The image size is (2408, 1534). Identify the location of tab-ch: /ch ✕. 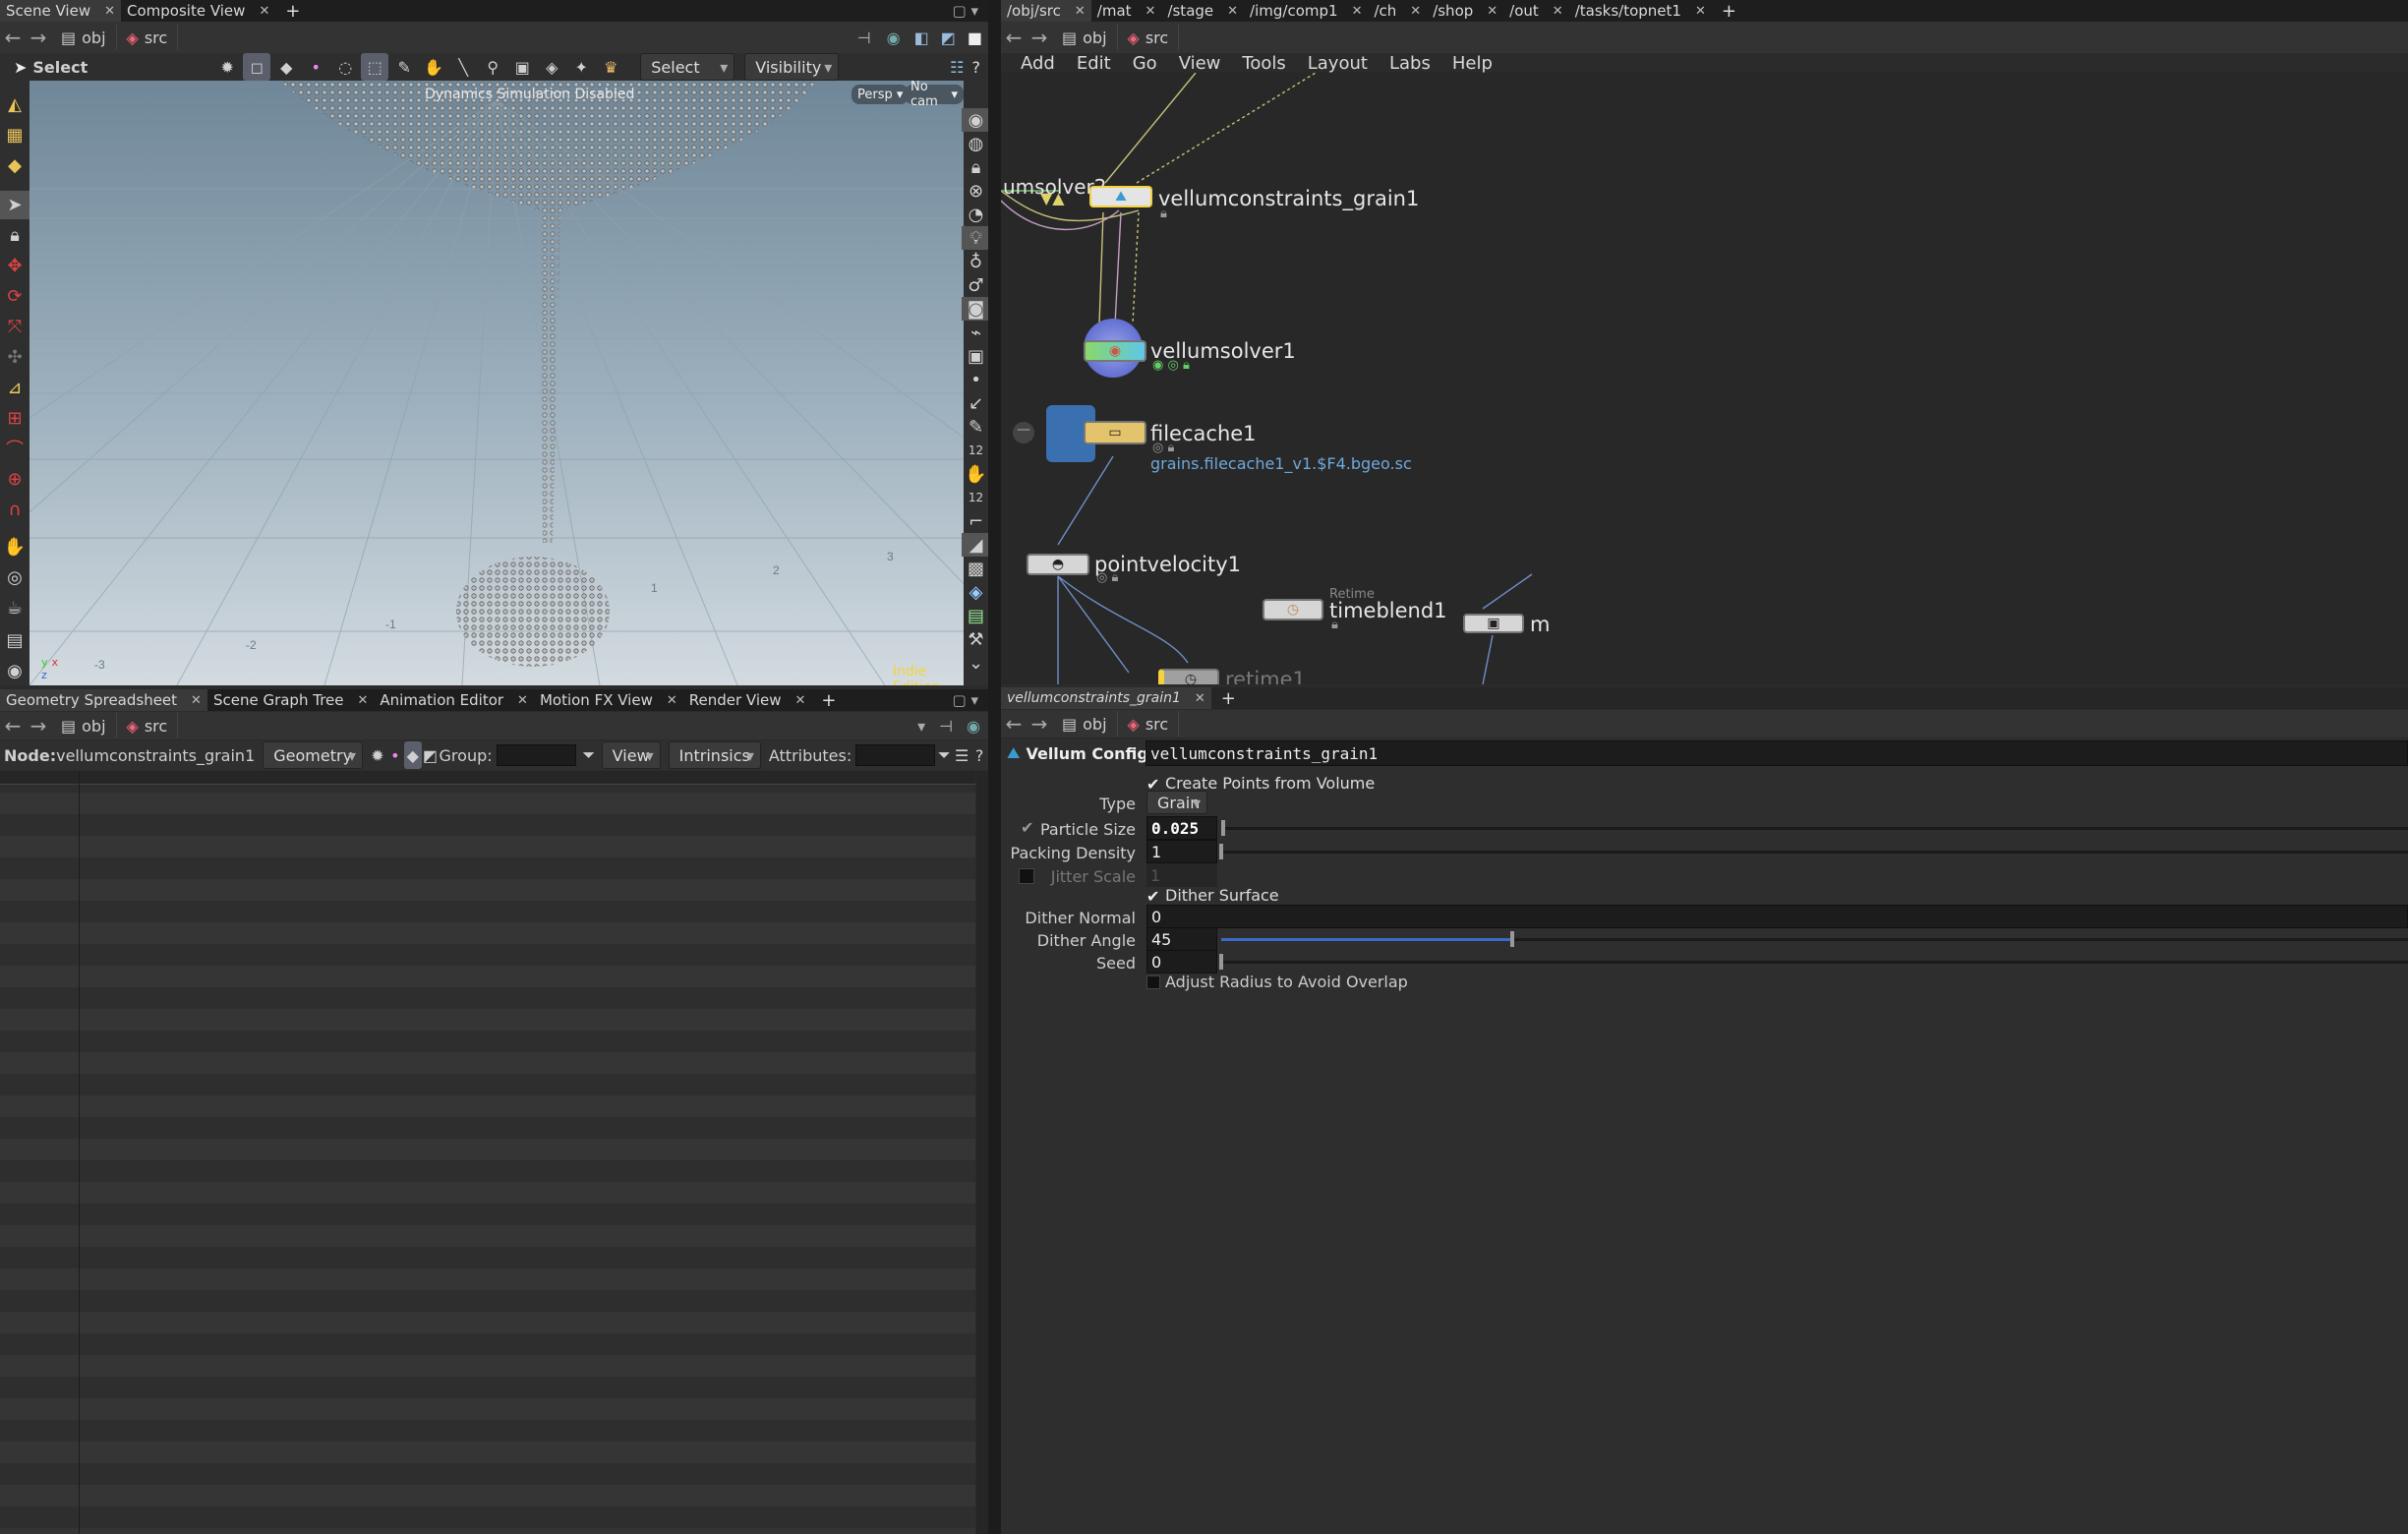
(1397, 11).